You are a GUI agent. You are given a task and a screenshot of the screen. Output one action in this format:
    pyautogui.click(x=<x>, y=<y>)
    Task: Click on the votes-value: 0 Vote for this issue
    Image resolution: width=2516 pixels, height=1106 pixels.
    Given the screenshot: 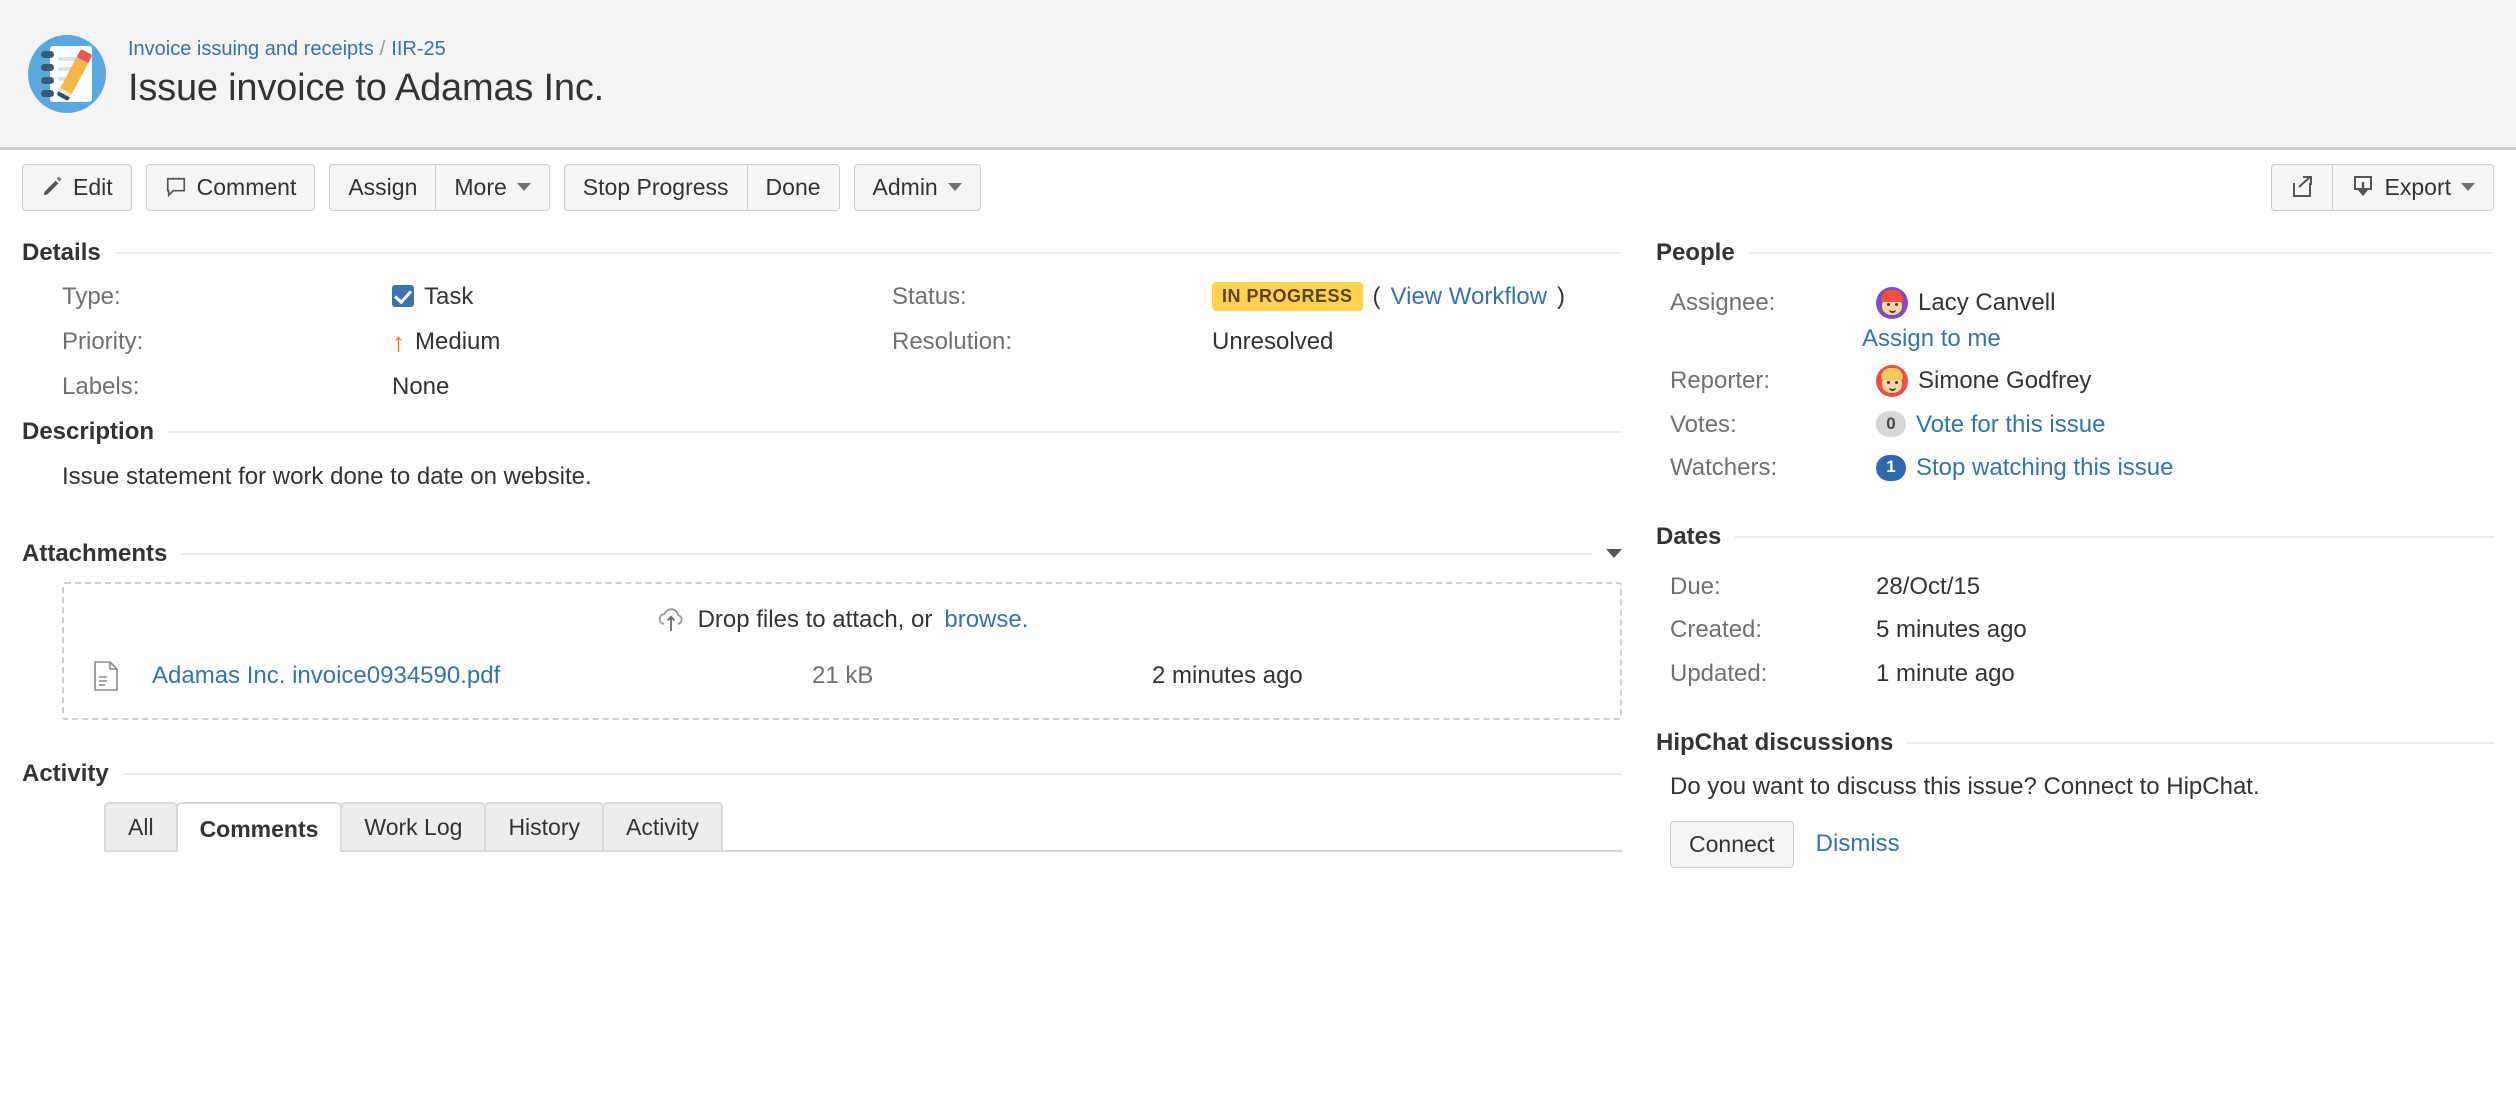 What is the action you would take?
    pyautogui.click(x=2185, y=424)
    